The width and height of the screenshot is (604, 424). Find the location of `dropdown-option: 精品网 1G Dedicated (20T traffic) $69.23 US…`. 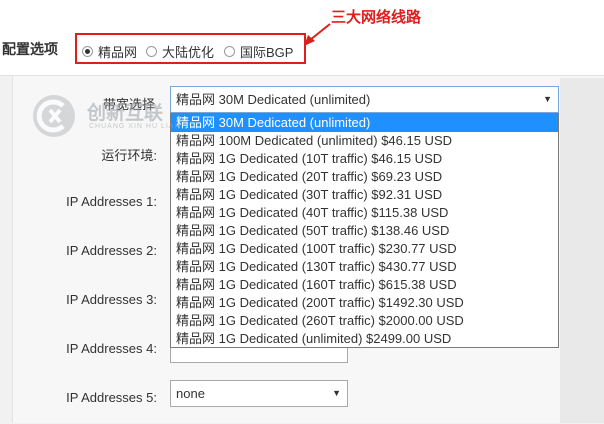

dropdown-option: 精品网 1G Dedicated (20T traffic) $69.23 US… is located at coordinates (364, 177).